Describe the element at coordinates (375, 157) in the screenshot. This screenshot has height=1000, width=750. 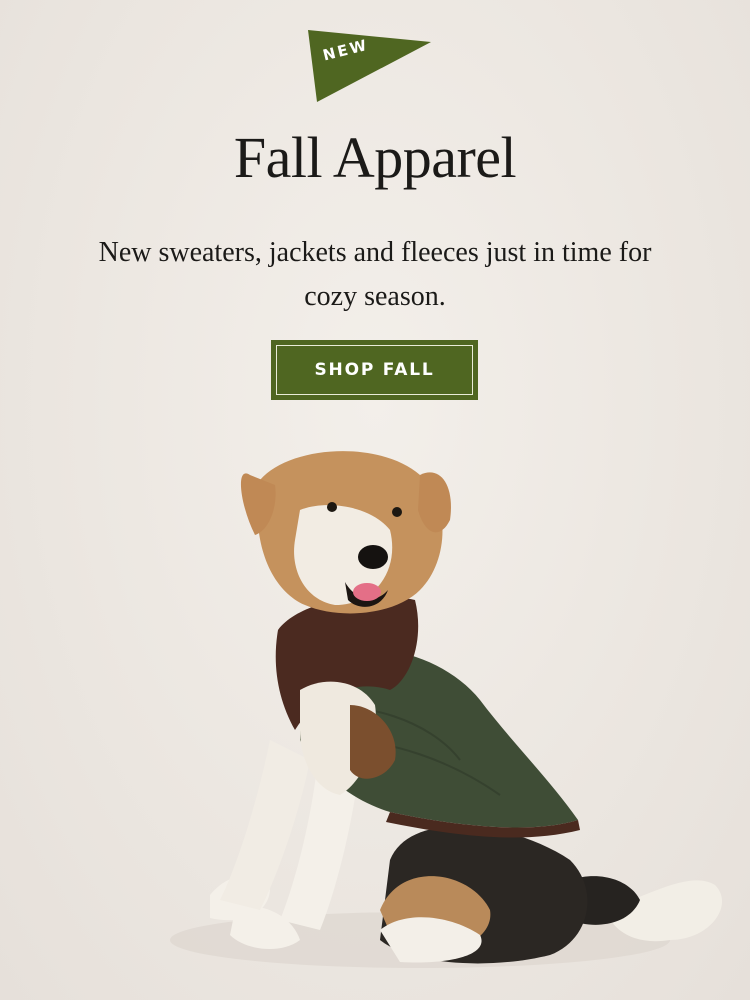
I see `page-title: Fall Apparel` at that location.